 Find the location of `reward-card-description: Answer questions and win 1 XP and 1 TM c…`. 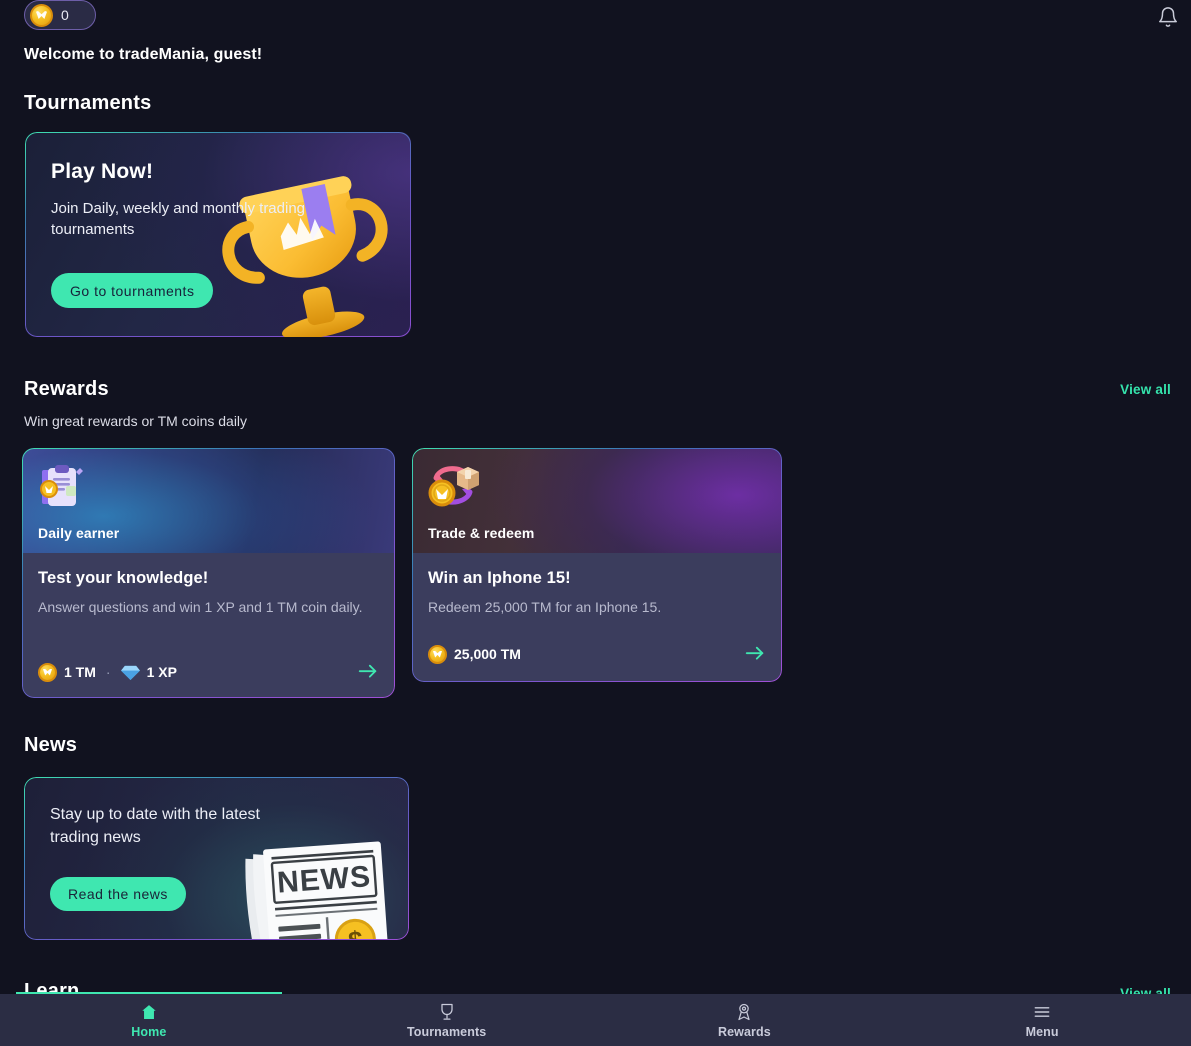

reward-card-description: Answer questions and win 1 XP and 1 TM c… is located at coordinates (200, 607).